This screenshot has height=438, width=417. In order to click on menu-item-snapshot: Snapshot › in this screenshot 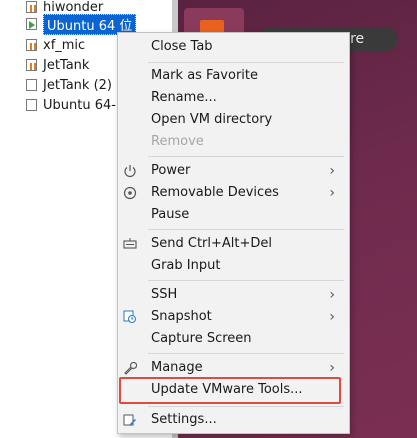, I will do `click(233, 317)`.